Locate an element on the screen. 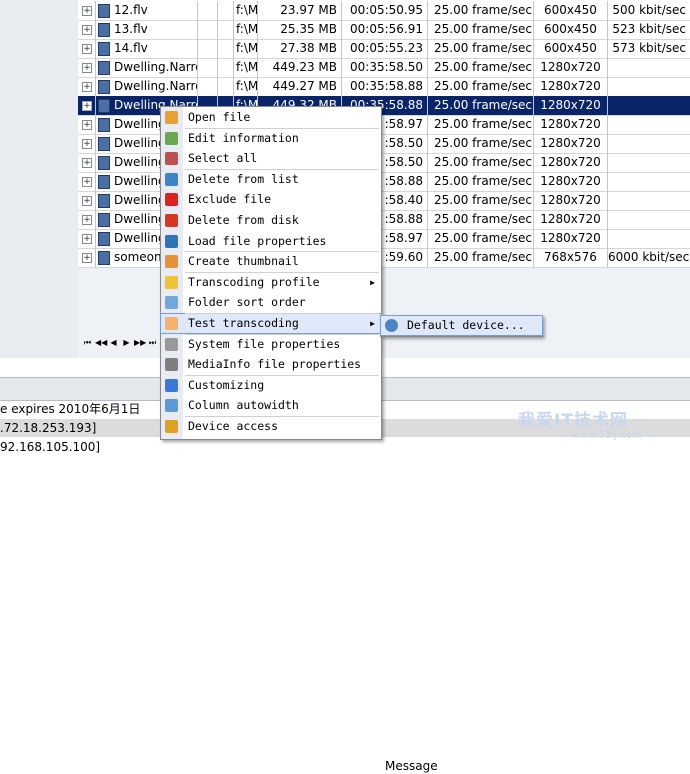 Image resolution: width=690 pixels, height=774 pixels. file-name-cell: 12.flv is located at coordinates (147, 10).